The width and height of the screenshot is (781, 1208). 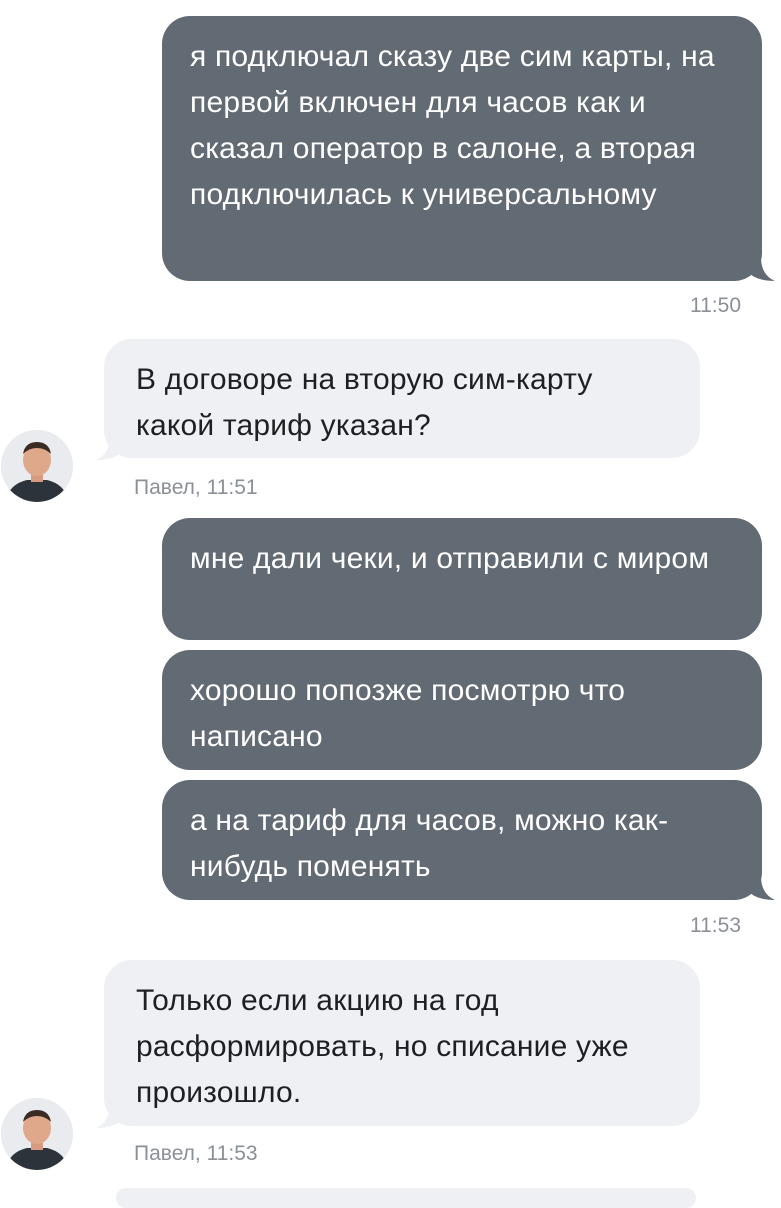 I want to click on outgoing-message: мне дали чеки, и отправили с миром, so click(x=462, y=579).